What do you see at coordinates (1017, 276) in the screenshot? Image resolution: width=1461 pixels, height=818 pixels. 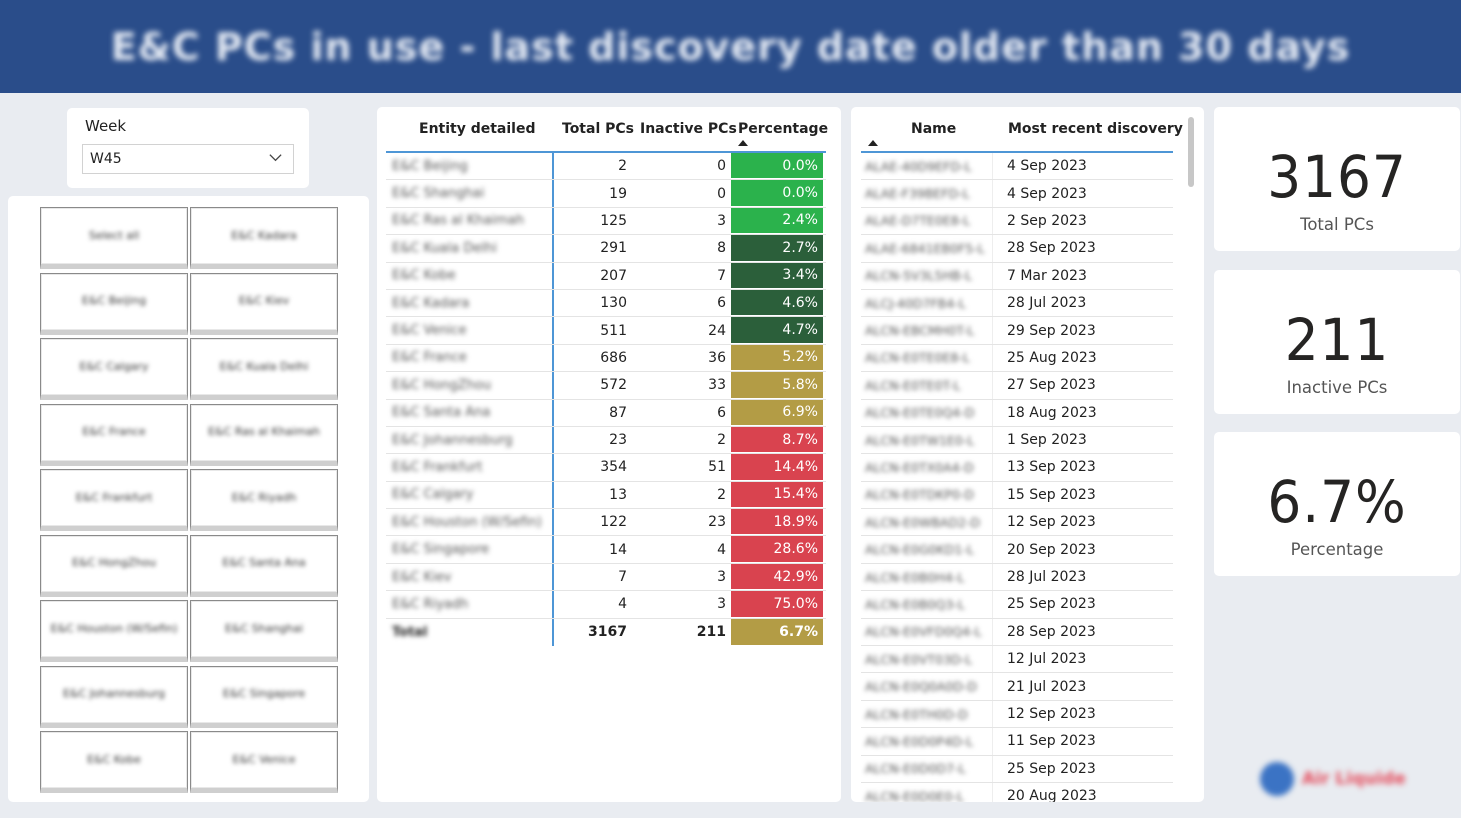 I see `table-row: ALCN-5V3L5HB-L 7 Mar 2023` at bounding box center [1017, 276].